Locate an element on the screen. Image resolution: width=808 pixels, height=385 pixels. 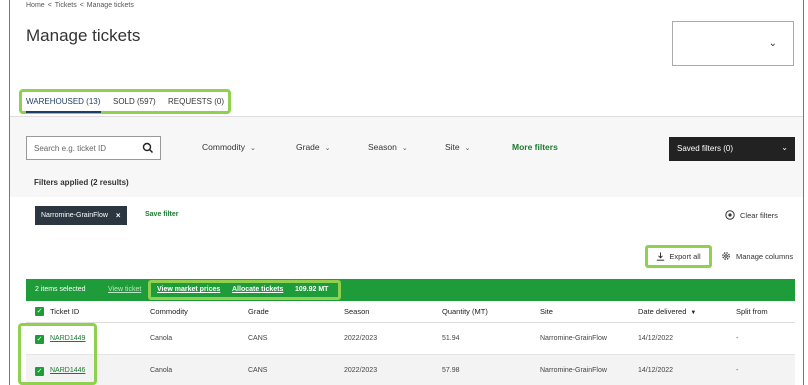
sort-desc-icon: ▼ is located at coordinates (693, 313).